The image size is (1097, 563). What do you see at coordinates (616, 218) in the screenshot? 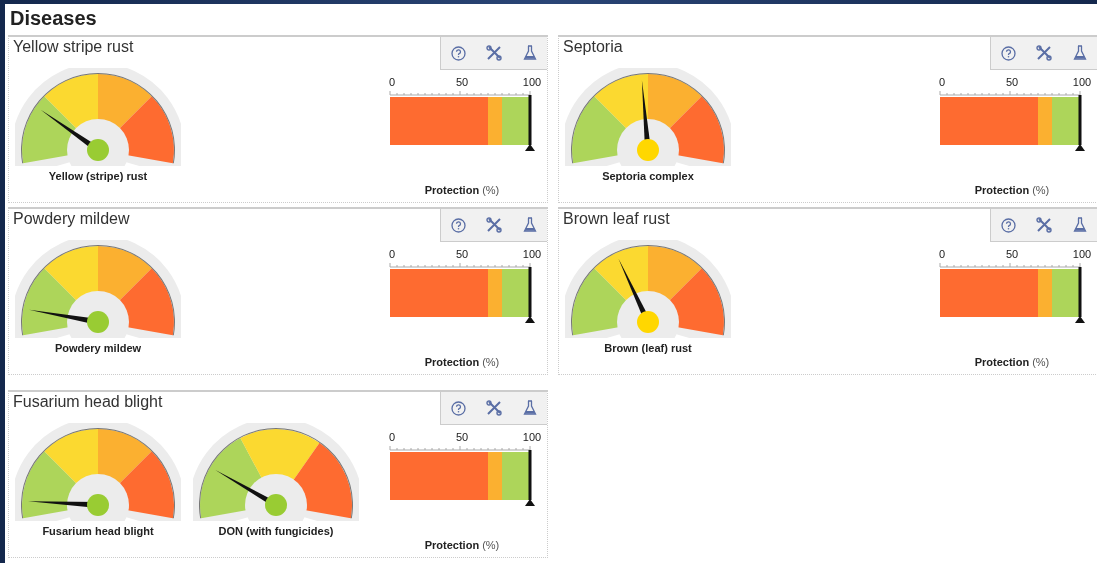
I see `panel-title: Brown leaf rust` at bounding box center [616, 218].